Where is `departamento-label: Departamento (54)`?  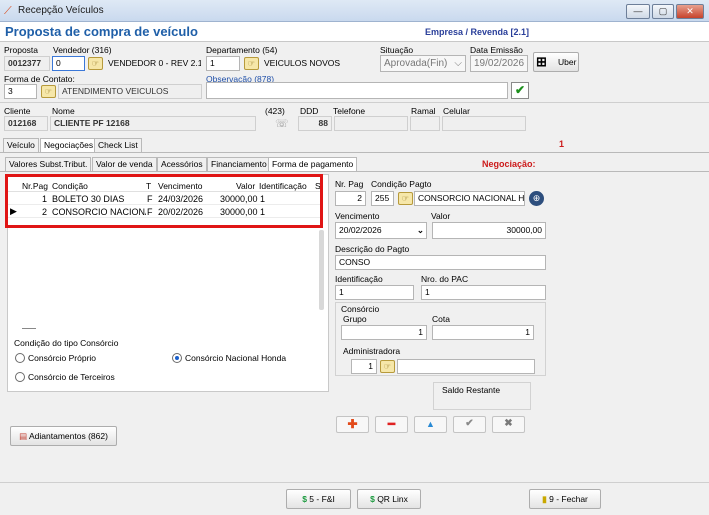 departamento-label: Departamento (54) is located at coordinates (242, 50).